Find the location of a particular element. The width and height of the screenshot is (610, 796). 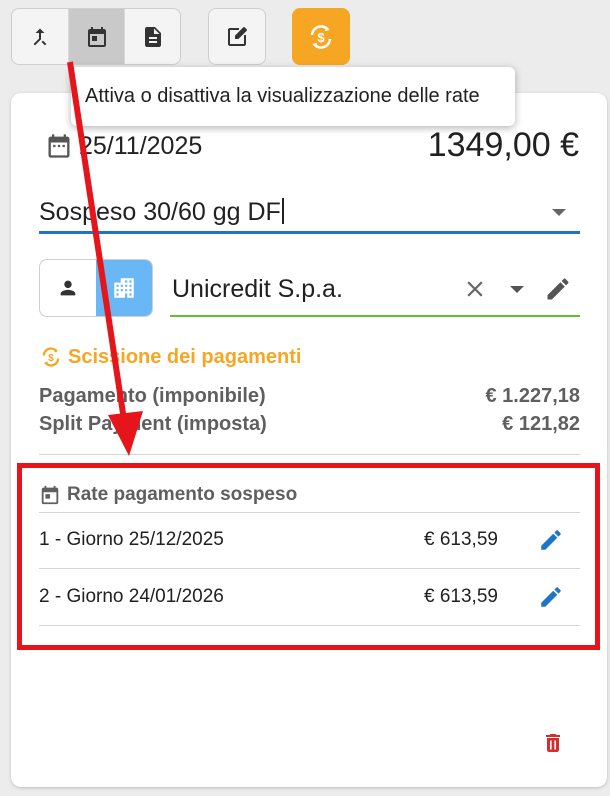

split-row-label: Split Payment (imposta) is located at coordinates (153, 424).